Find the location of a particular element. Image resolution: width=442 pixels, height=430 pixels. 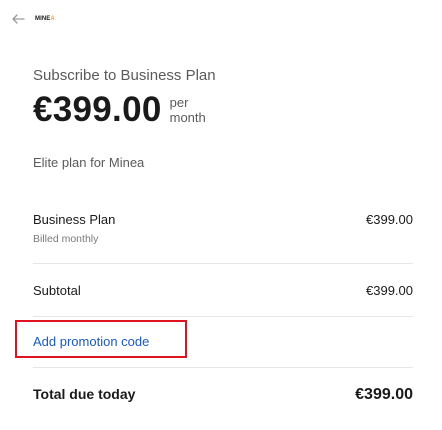

subtotal-row: Subtotal €399.00 is located at coordinates (223, 290).